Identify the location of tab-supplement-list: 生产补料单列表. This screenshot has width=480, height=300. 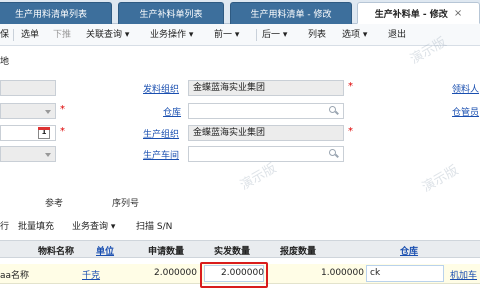
(171, 13).